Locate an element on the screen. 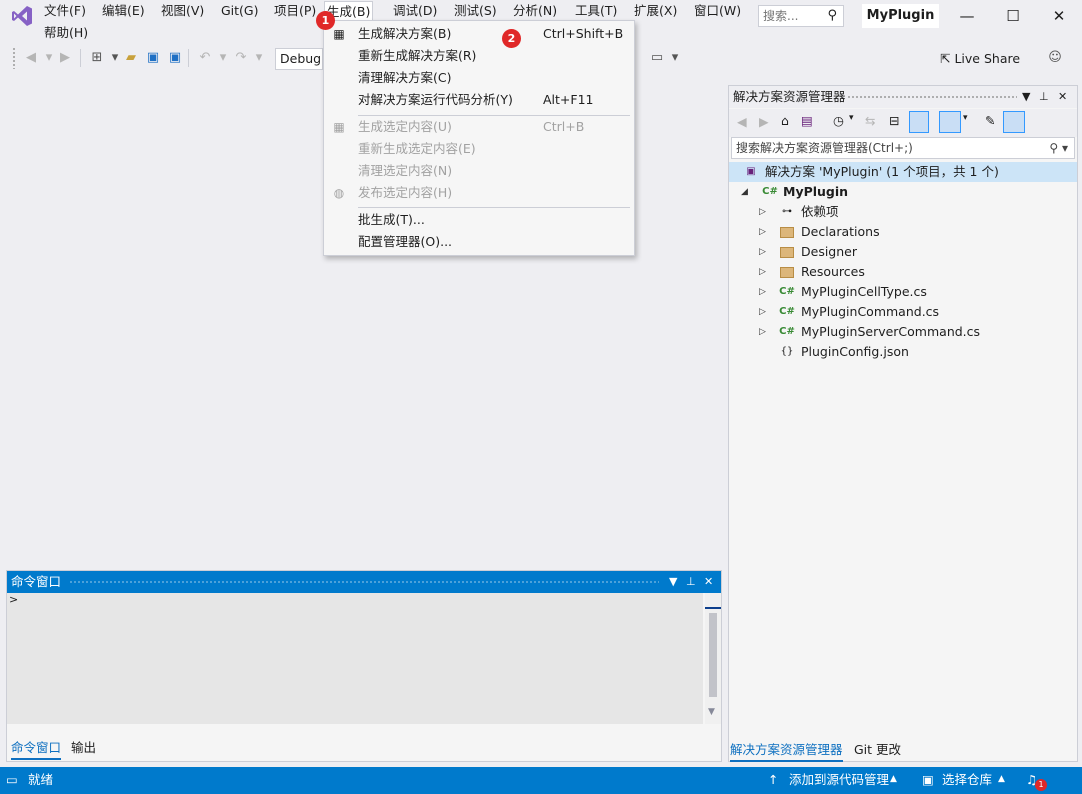 The height and width of the screenshot is (794, 1082). collapse-all-icon: ⊟ is located at coordinates (894, 120).